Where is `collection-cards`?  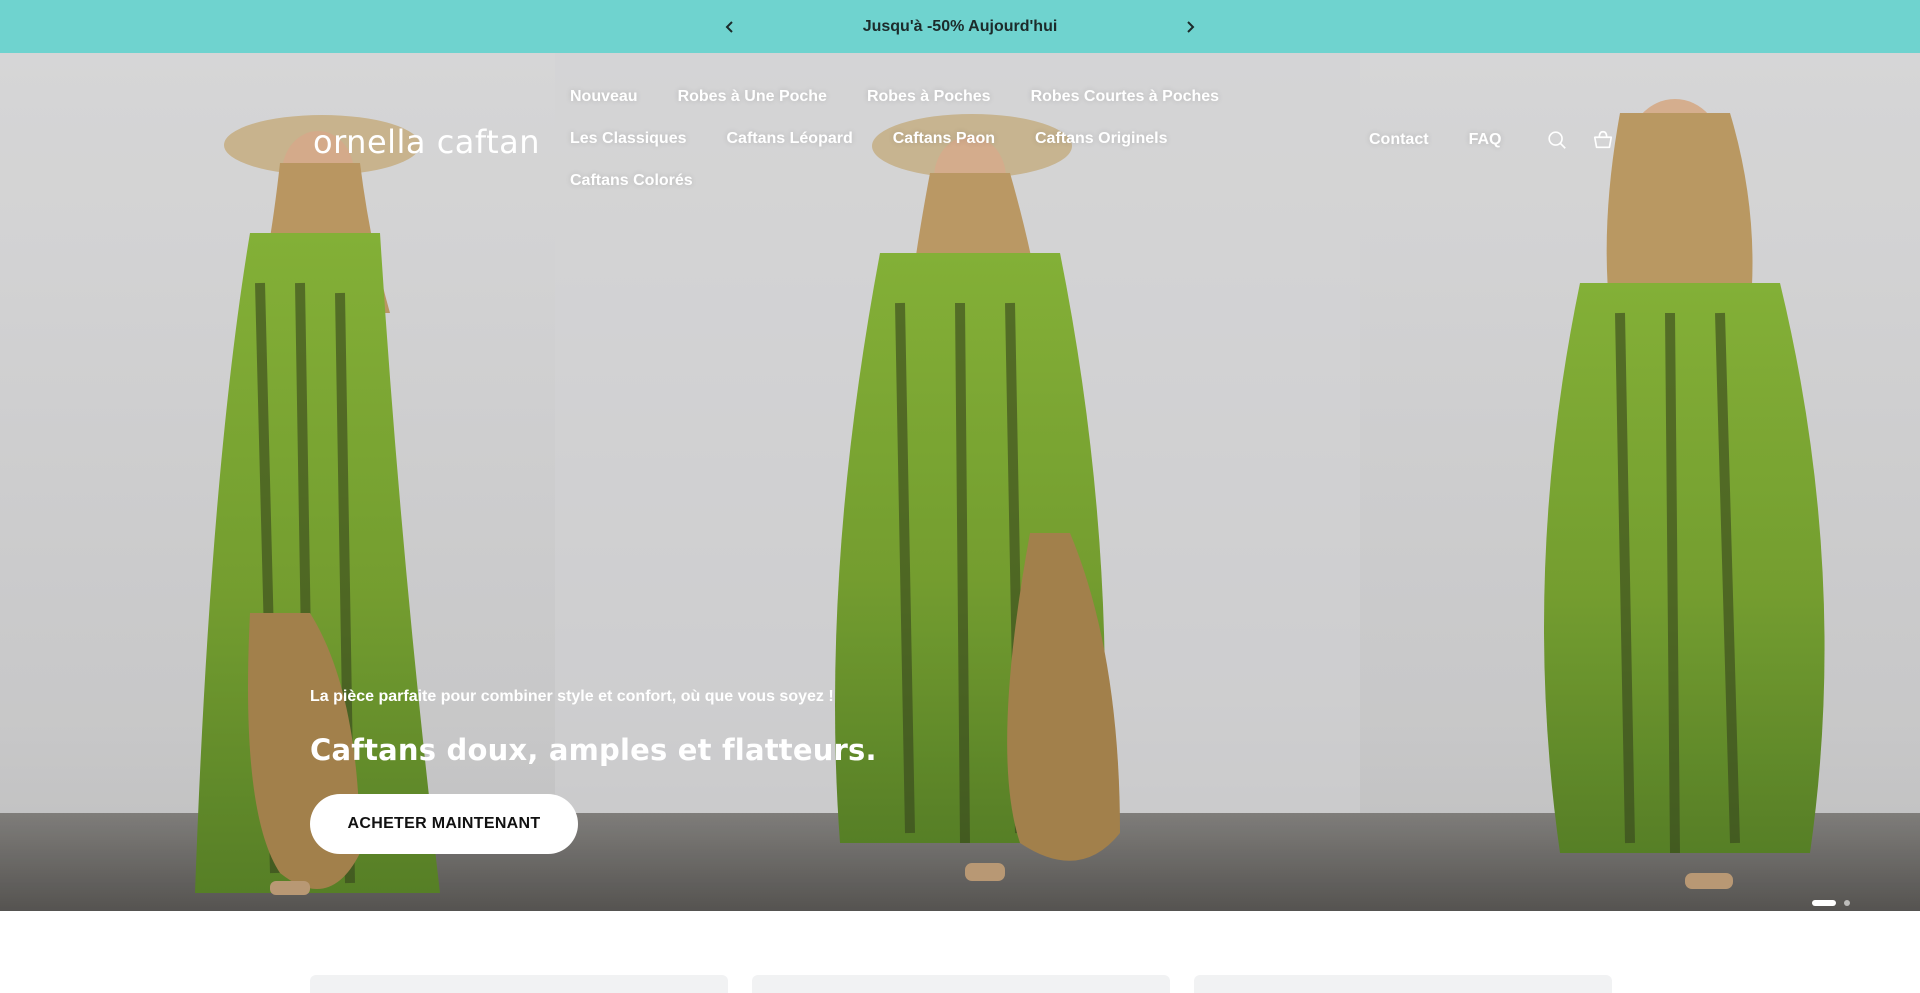
collection-cards is located at coordinates (961, 984).